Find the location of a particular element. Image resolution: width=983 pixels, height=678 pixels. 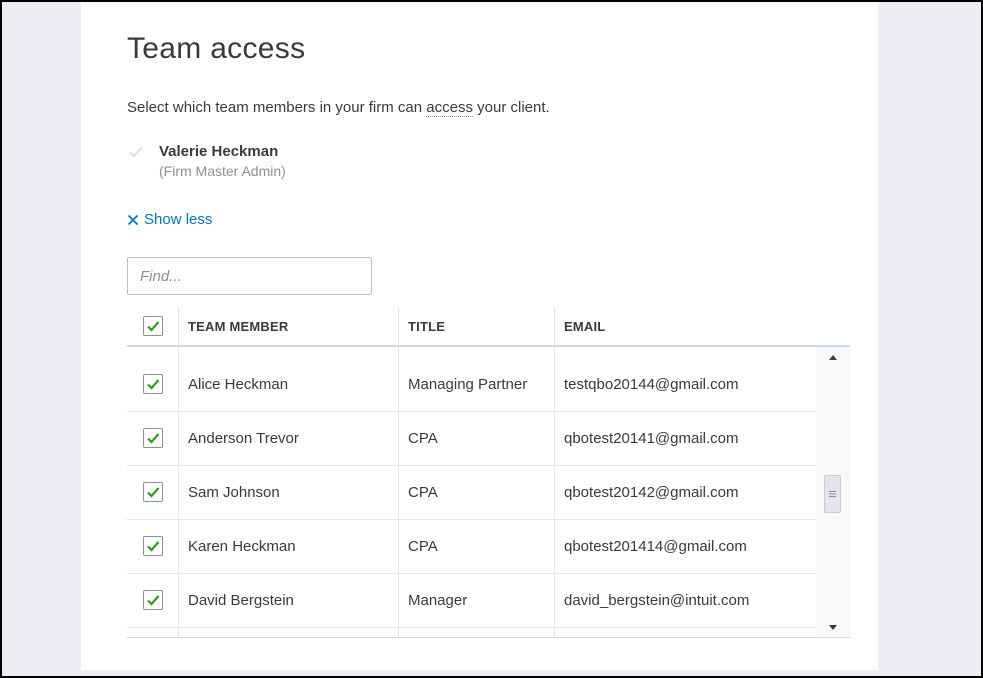

caret-up-icon is located at coordinates (833, 357).